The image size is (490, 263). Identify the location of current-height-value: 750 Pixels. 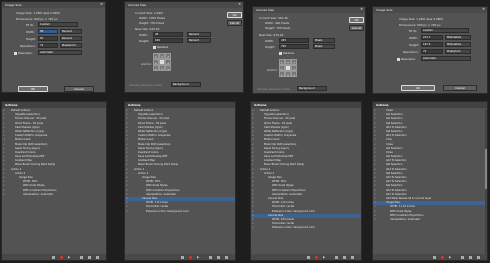
(283, 28).